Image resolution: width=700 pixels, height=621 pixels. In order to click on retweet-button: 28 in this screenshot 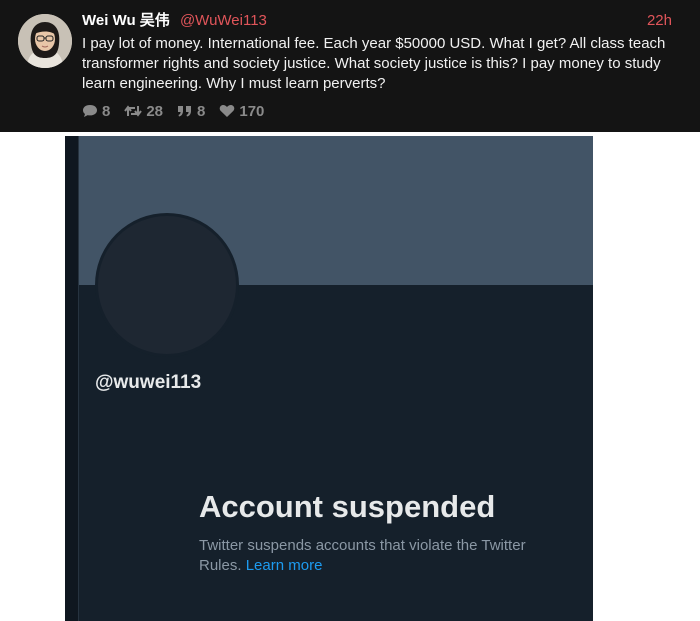, I will do `click(143, 111)`.